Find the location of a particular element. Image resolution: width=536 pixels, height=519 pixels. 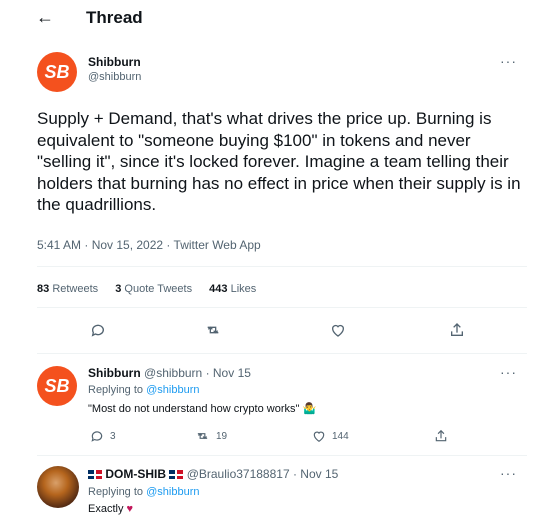

back-arrow-icon: ← is located at coordinates (45, 17).